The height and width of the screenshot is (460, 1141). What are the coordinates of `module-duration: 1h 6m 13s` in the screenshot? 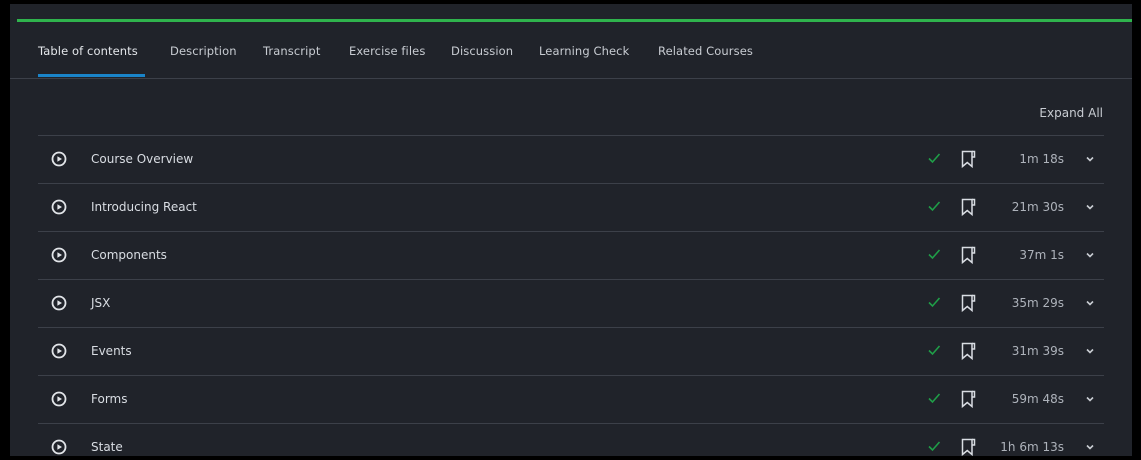 It's located at (1032, 447).